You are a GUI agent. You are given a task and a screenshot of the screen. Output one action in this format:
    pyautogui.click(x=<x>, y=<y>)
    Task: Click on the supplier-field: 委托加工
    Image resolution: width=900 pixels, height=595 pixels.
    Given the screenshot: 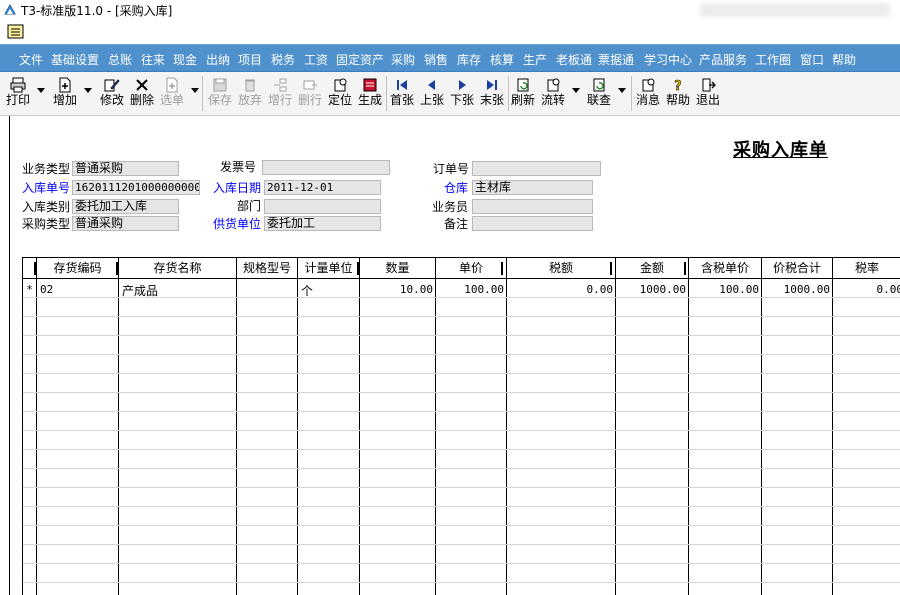 What is the action you would take?
    pyautogui.click(x=322, y=223)
    